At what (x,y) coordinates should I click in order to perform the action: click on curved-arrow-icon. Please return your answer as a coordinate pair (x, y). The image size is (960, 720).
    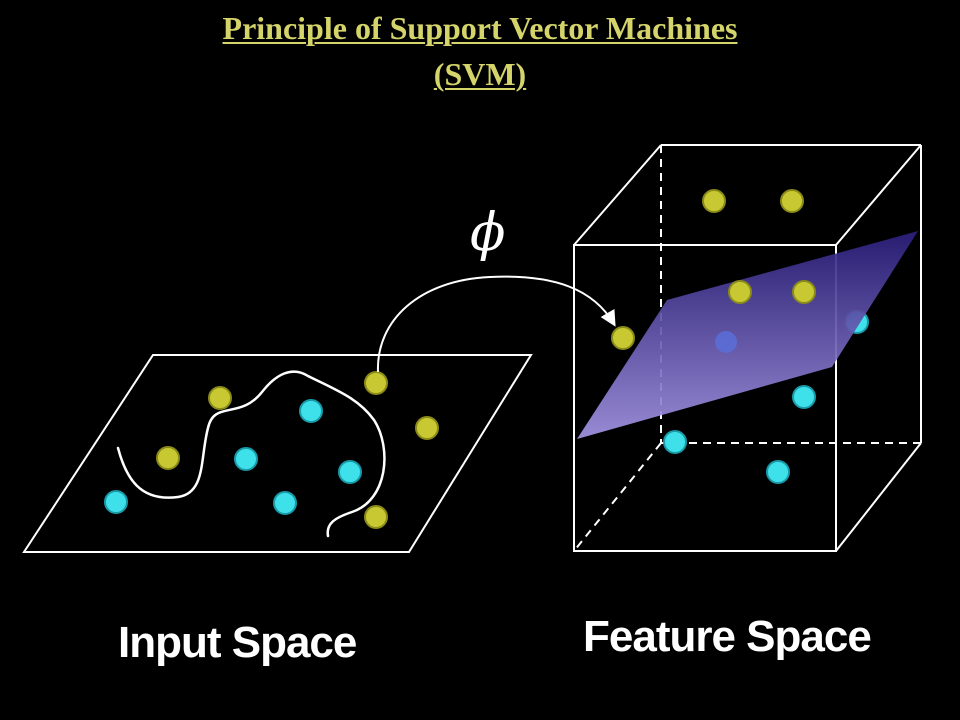
    Looking at the image, I should click on (496, 324).